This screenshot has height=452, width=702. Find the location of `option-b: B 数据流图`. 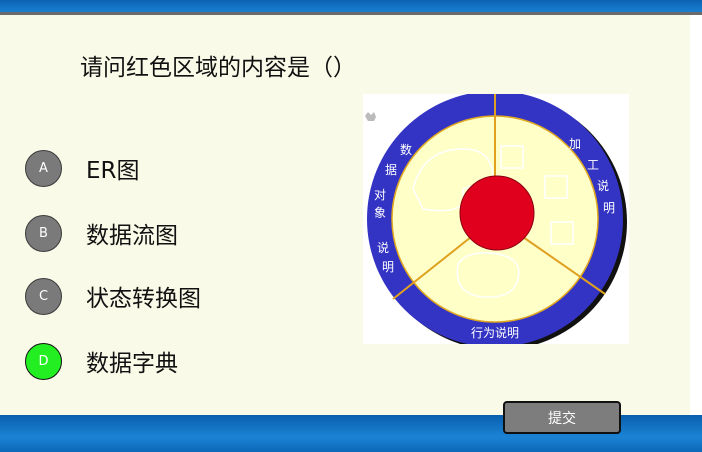

option-b: B 数据流图 is located at coordinates (101, 233).